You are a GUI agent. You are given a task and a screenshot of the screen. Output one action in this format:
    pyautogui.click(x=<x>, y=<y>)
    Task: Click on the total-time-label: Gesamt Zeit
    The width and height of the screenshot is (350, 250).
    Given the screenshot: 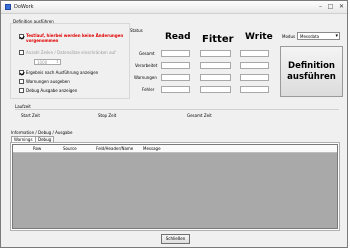 What is the action you would take?
    pyautogui.click(x=199, y=115)
    